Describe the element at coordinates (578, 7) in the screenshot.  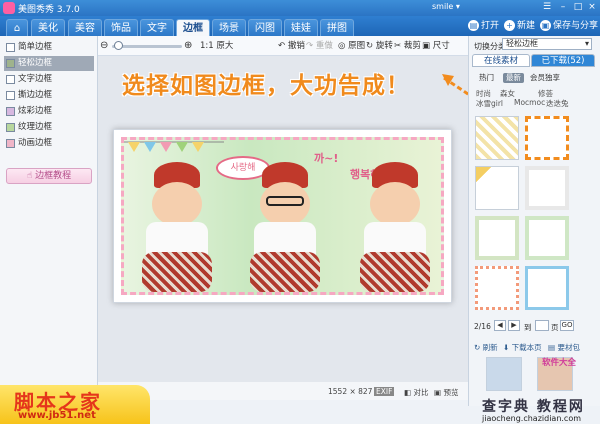
I see `maximize-icon: □` at that location.